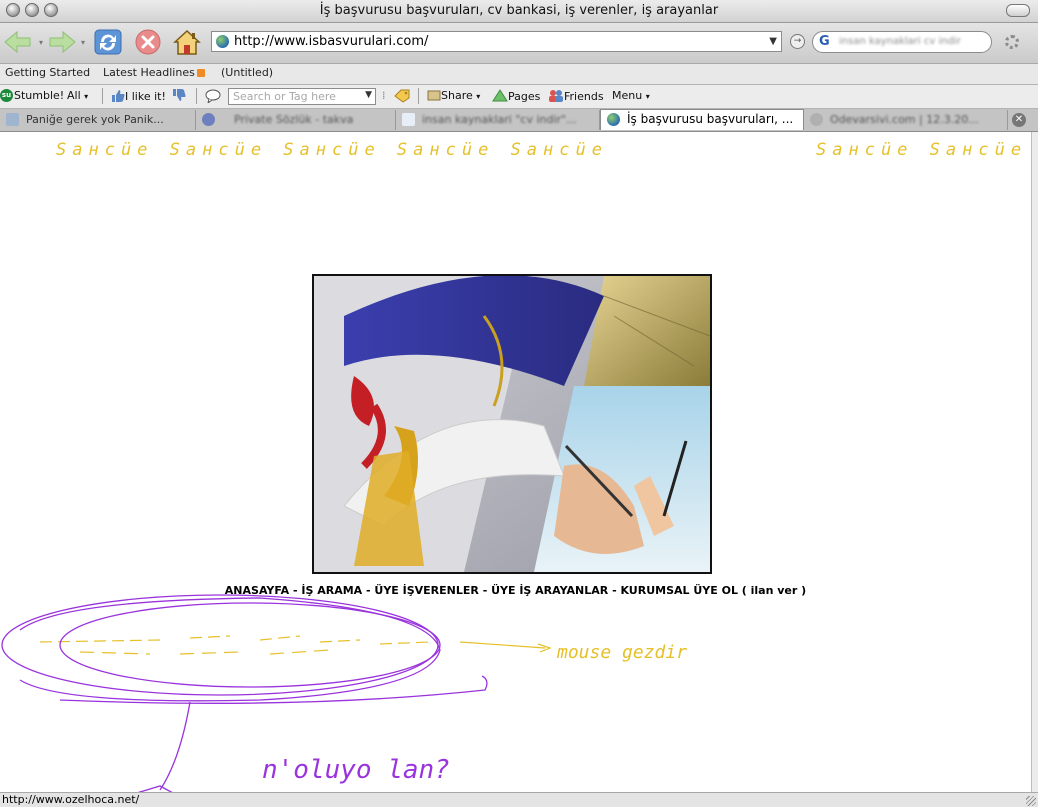 This screenshot has width=1038, height=807. Describe the element at coordinates (797, 41) in the screenshot. I see `go-button: →` at that location.